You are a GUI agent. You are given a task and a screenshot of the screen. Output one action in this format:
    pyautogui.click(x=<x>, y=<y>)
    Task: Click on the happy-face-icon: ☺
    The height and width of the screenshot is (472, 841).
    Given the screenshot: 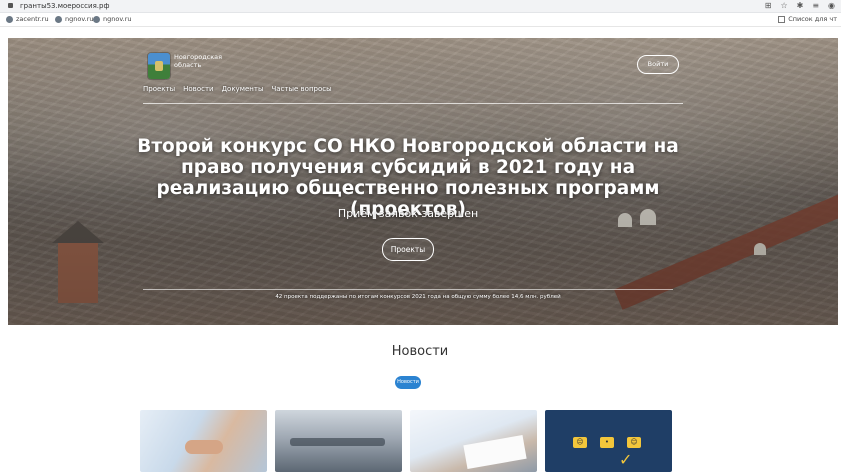 What is the action you would take?
    pyautogui.click(x=634, y=442)
    